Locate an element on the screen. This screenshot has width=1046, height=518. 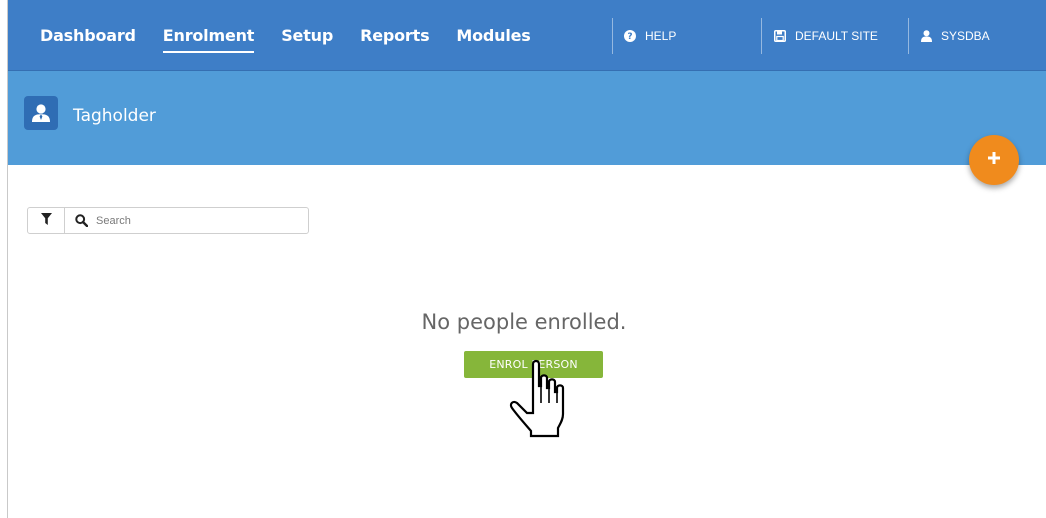
nav-item-dashboard: Dashboard is located at coordinates (88, 35).